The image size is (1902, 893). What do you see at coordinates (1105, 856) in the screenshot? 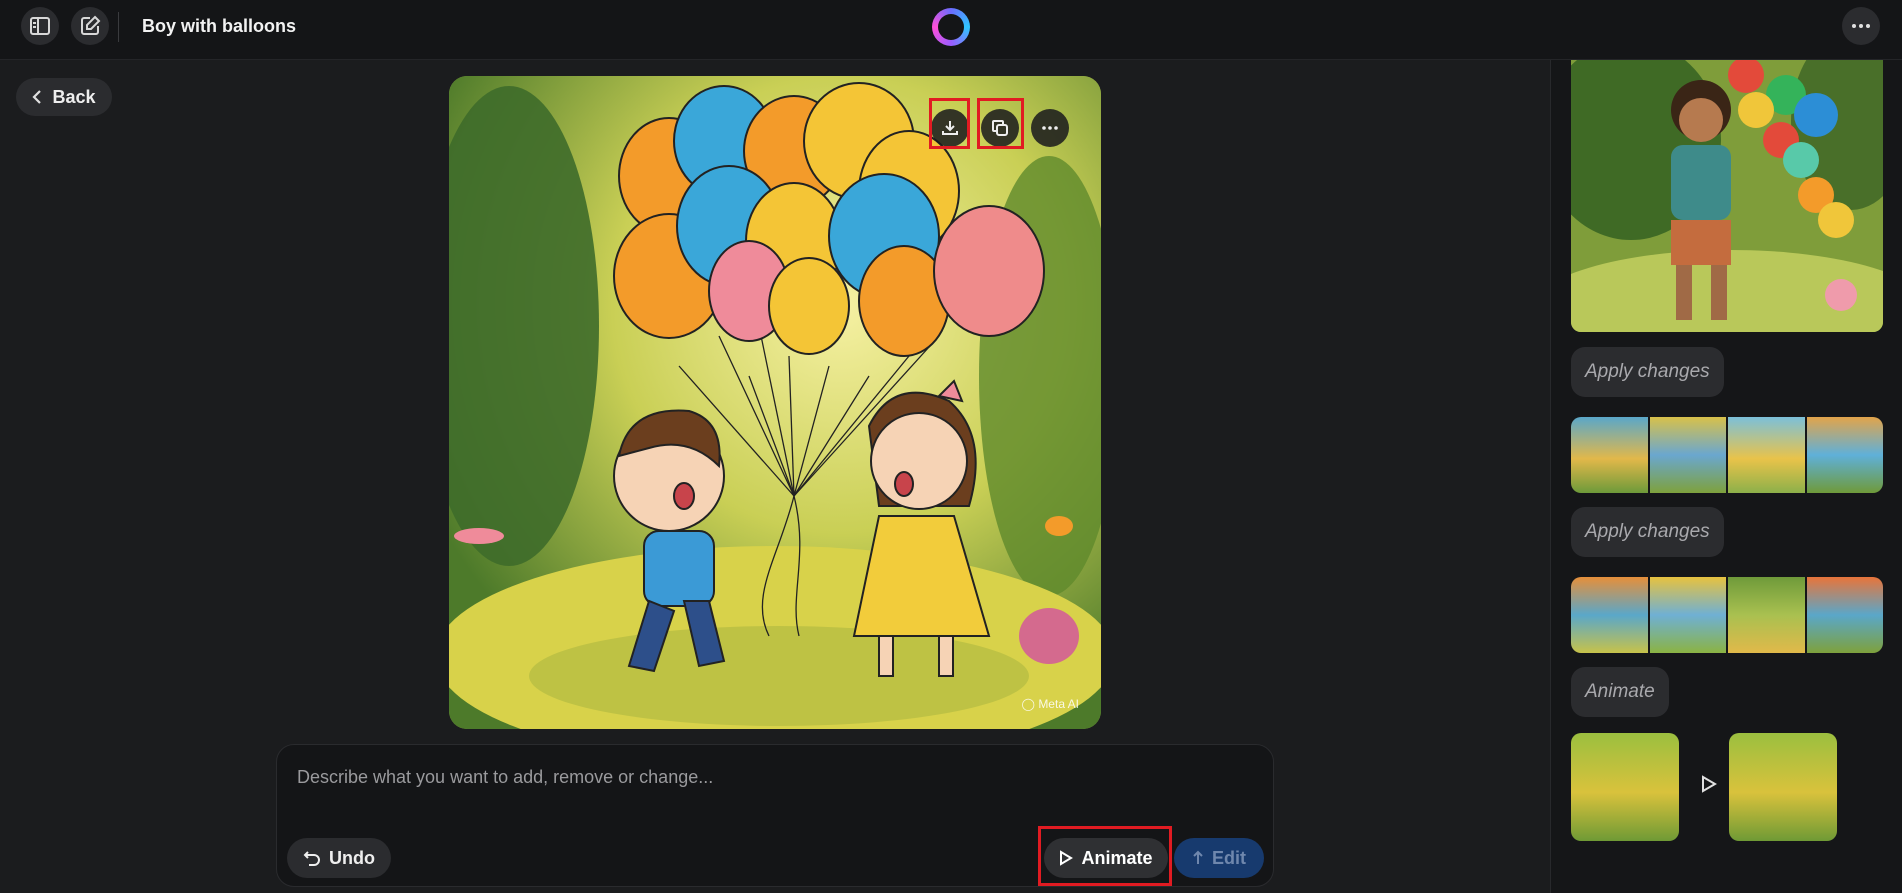
I see `highlight-animate` at bounding box center [1105, 856].